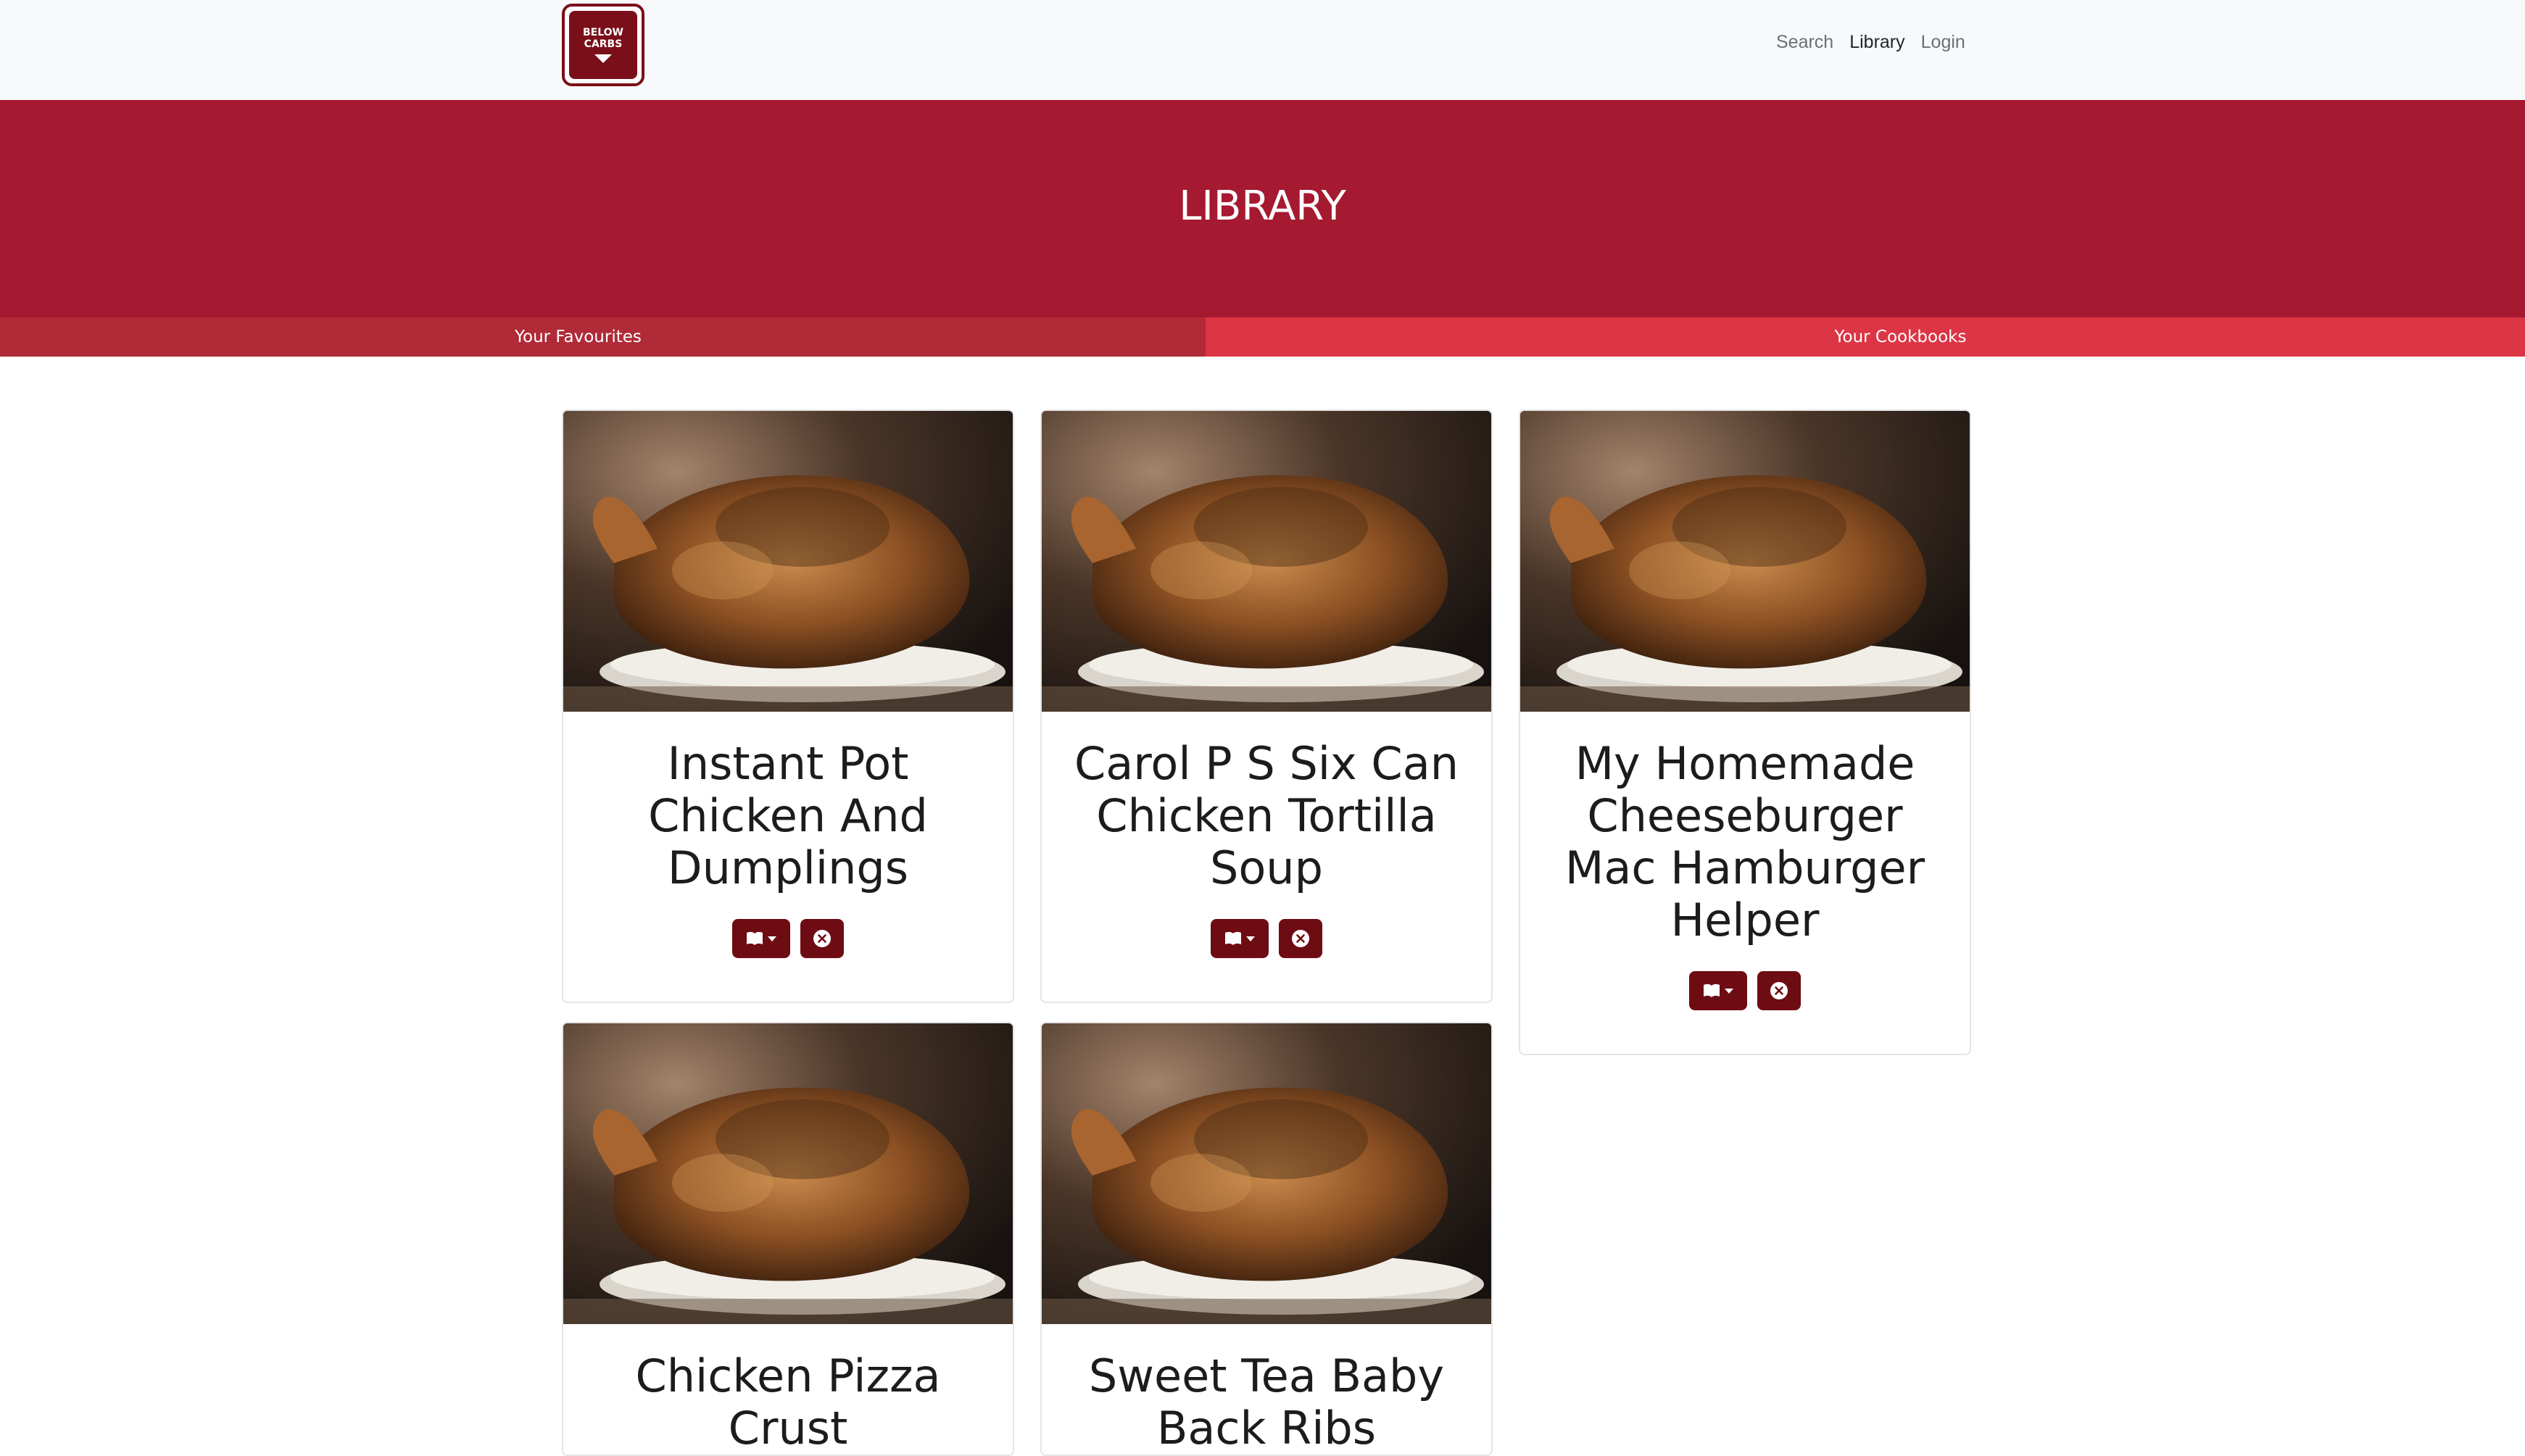 This screenshot has width=2525, height=1456. I want to click on nav-links: Search Library Login, so click(1870, 42).